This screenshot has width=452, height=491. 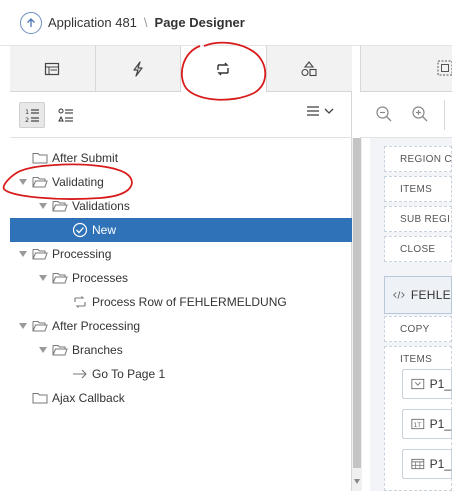 What do you see at coordinates (181, 254) in the screenshot?
I see `tree-node-processing: Processing` at bounding box center [181, 254].